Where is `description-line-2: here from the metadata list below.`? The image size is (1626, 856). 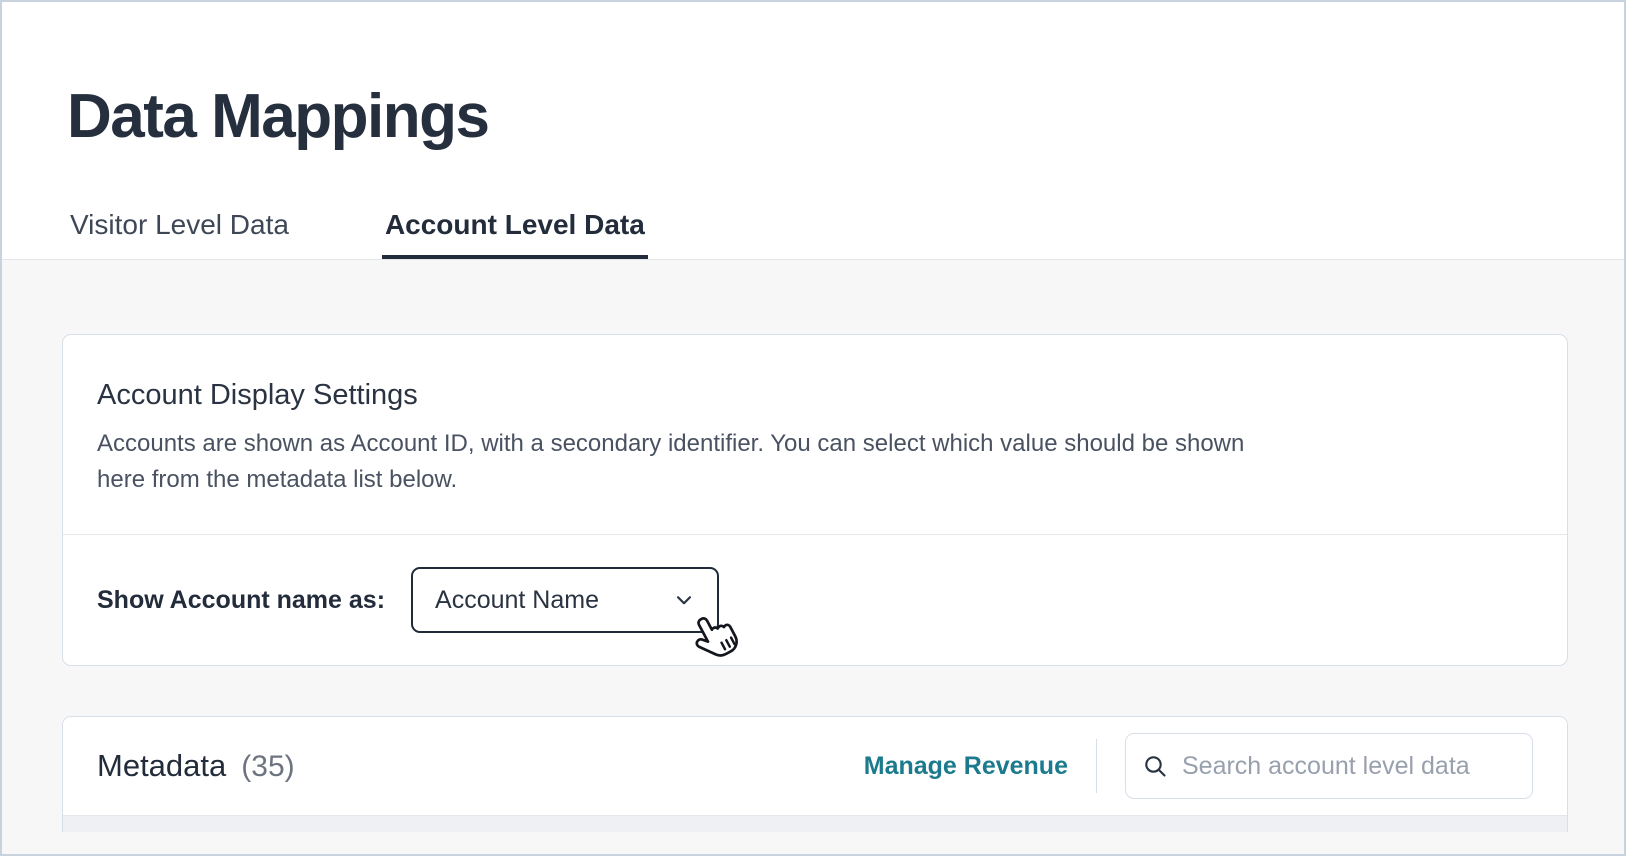
description-line-2: here from the metadata list below. is located at coordinates (277, 480).